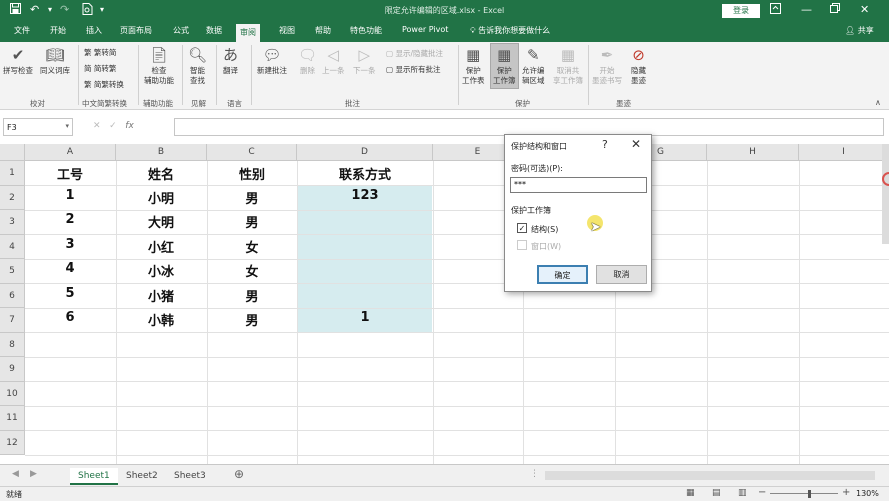  I want to click on table-header-cell: 姓名, so click(161, 173).